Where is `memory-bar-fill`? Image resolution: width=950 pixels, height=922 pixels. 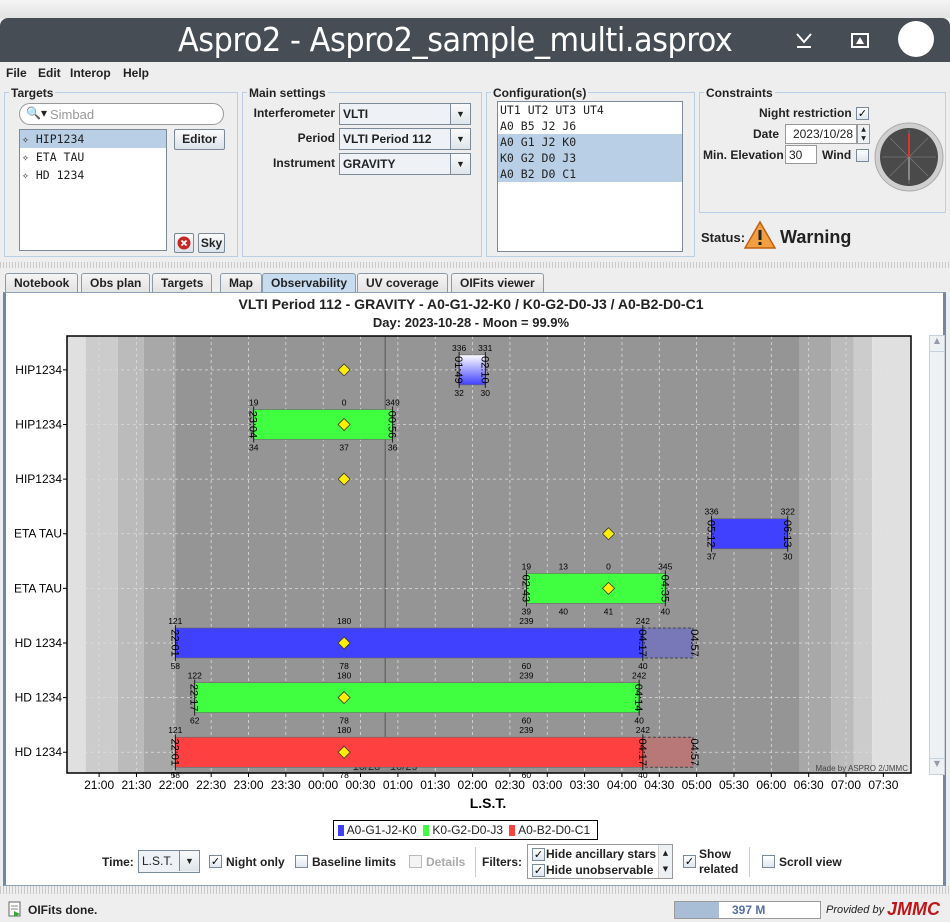 memory-bar-fill is located at coordinates (697, 910).